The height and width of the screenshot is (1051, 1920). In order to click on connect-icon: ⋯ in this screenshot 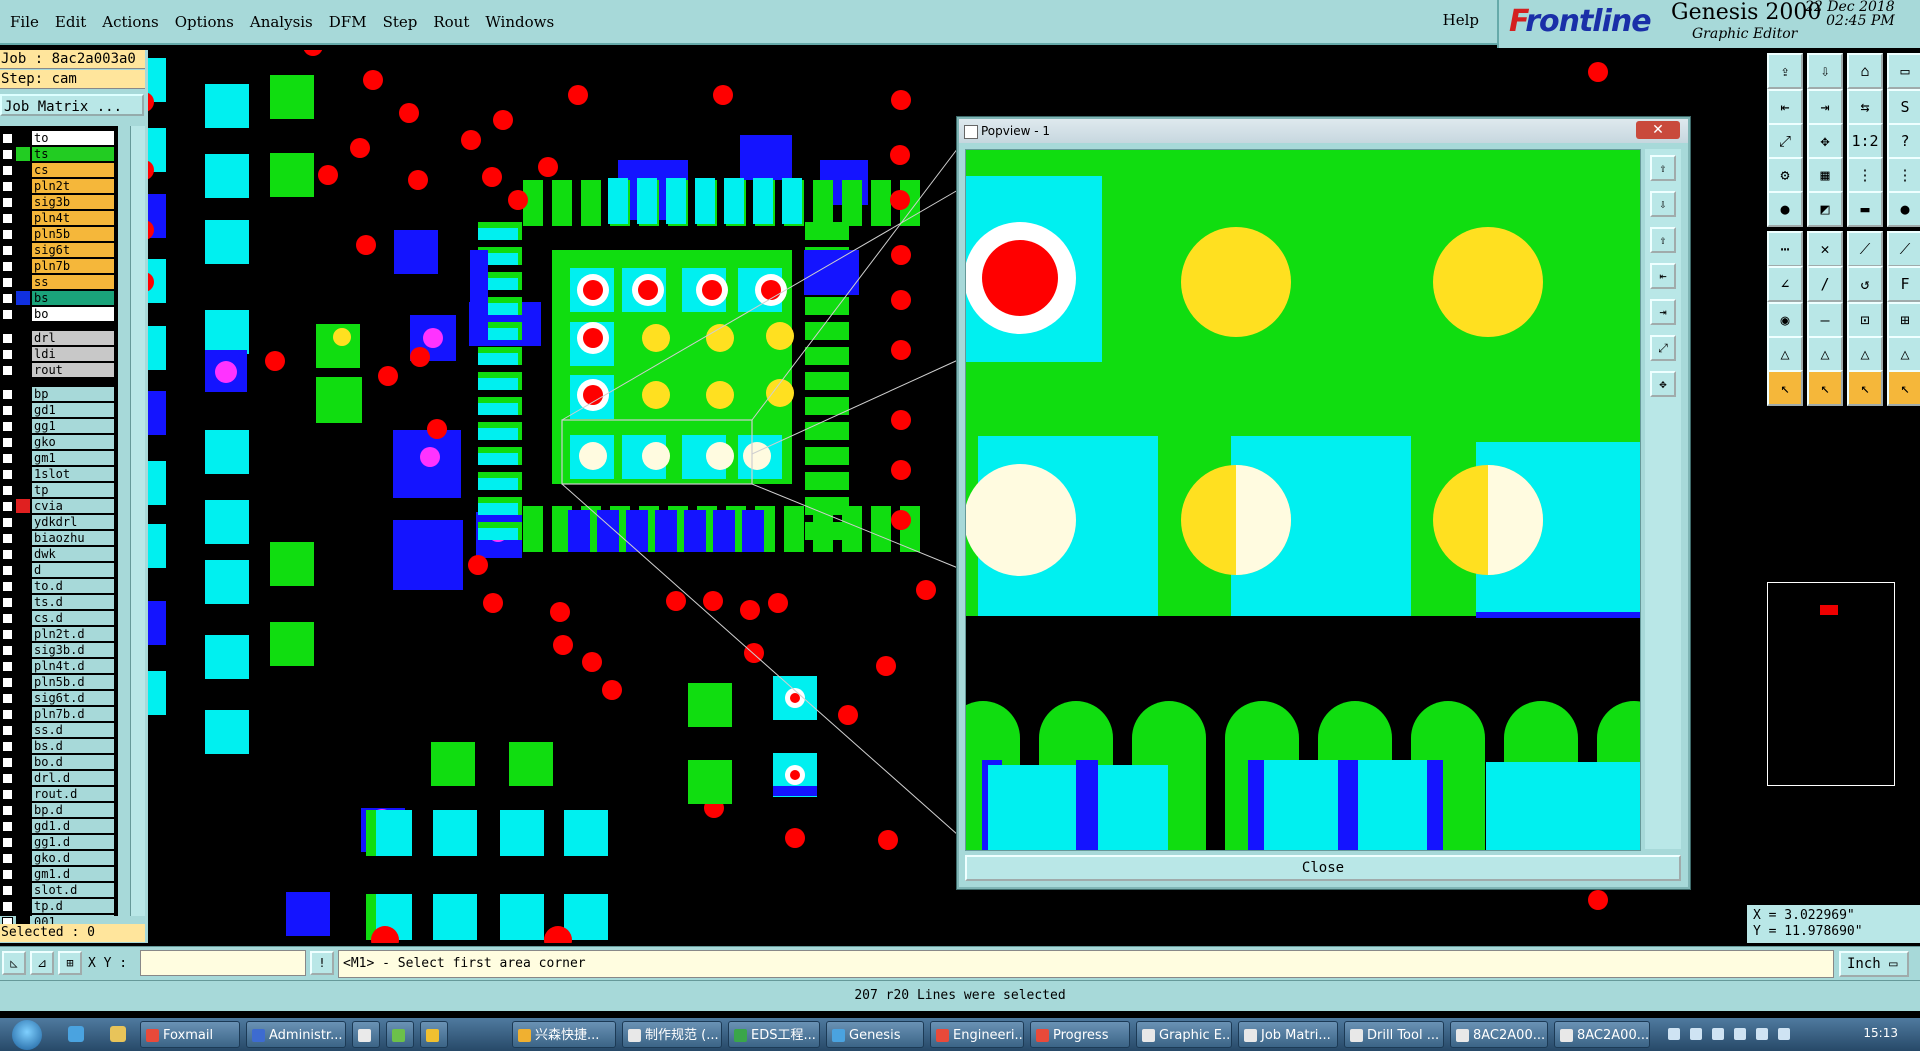, I will do `click(1785, 249)`.